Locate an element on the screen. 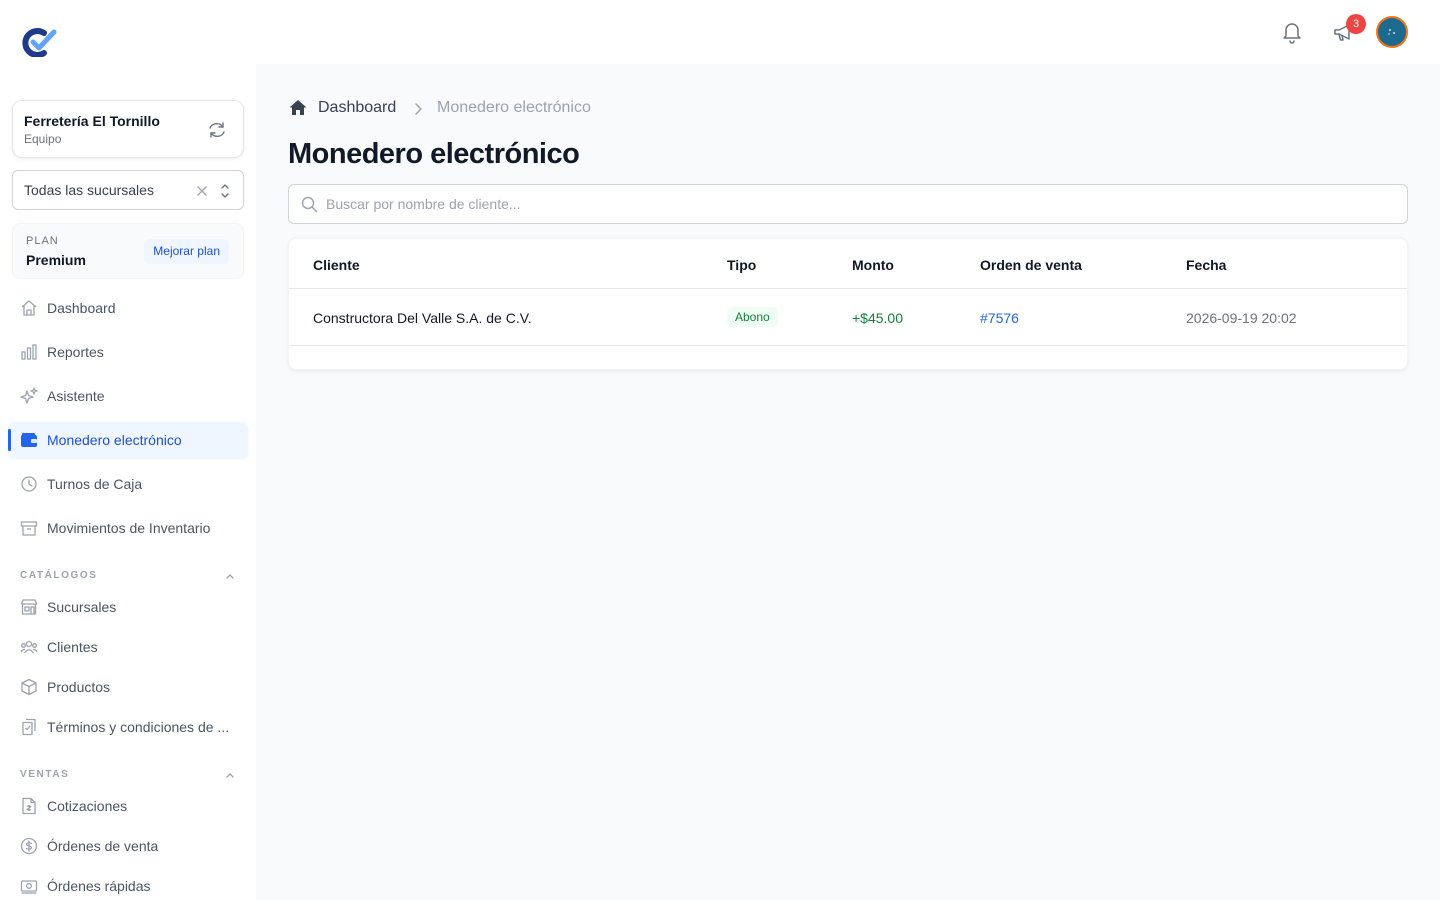 This screenshot has width=1440, height=900. top-bar: 3 is located at coordinates (848, 32).